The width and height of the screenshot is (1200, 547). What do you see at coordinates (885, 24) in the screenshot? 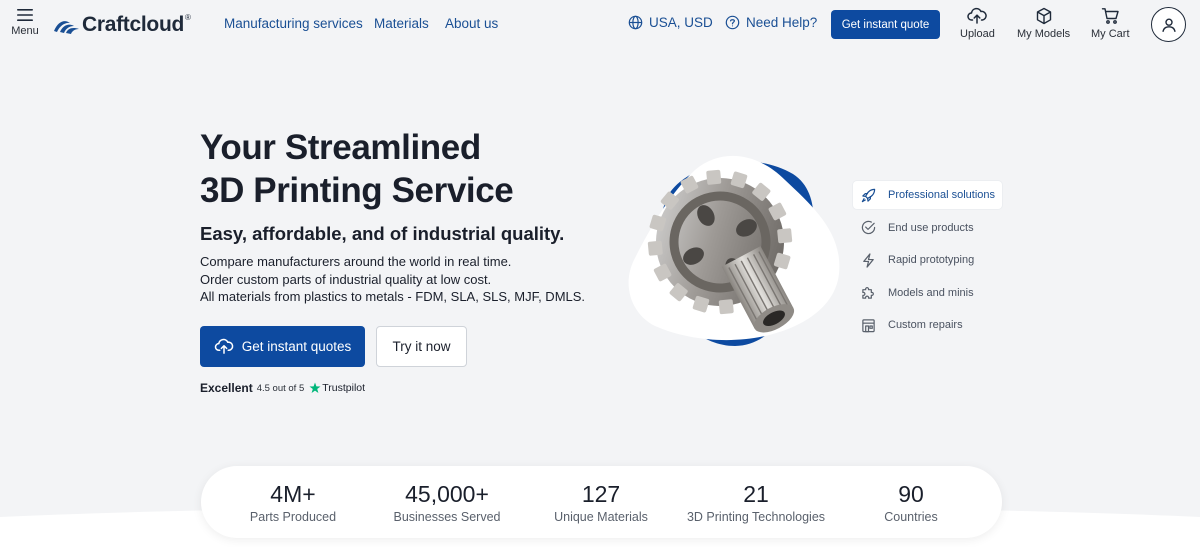
I see `get-instant-quote-button: Get instant quote` at bounding box center [885, 24].